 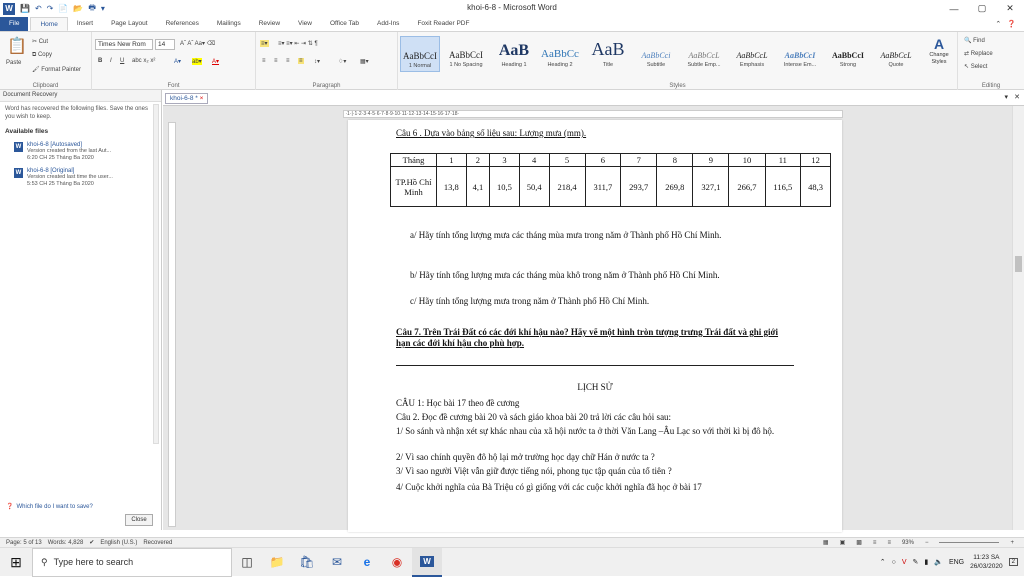 What do you see at coordinates (939, 51) in the screenshot?
I see `change-styles-button: A Change Styles` at bounding box center [939, 51].